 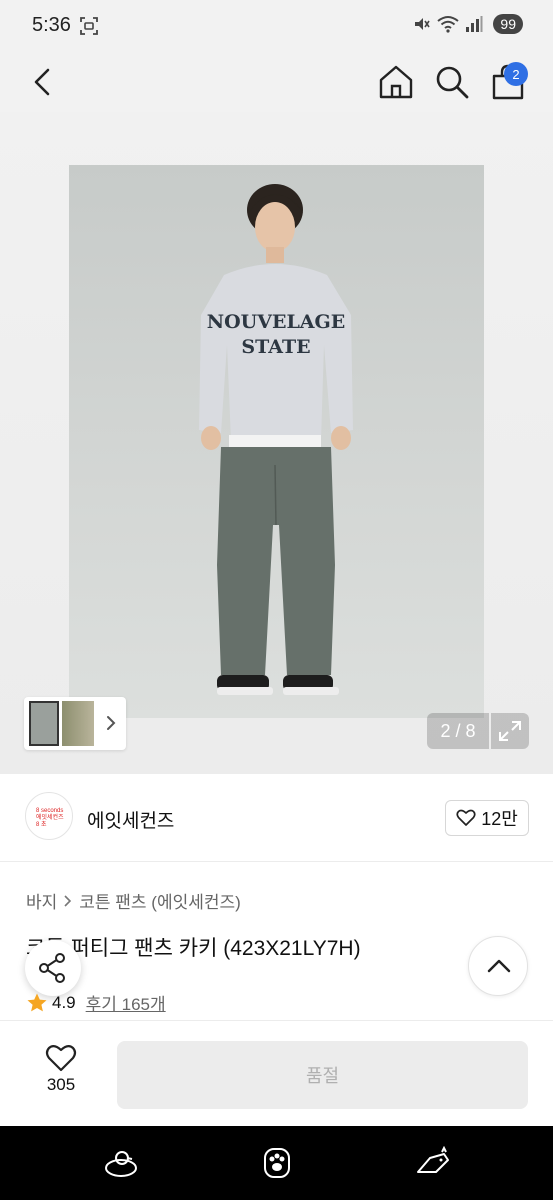 What do you see at coordinates (61, 1074) in the screenshot?
I see `wishlist-button: 305` at bounding box center [61, 1074].